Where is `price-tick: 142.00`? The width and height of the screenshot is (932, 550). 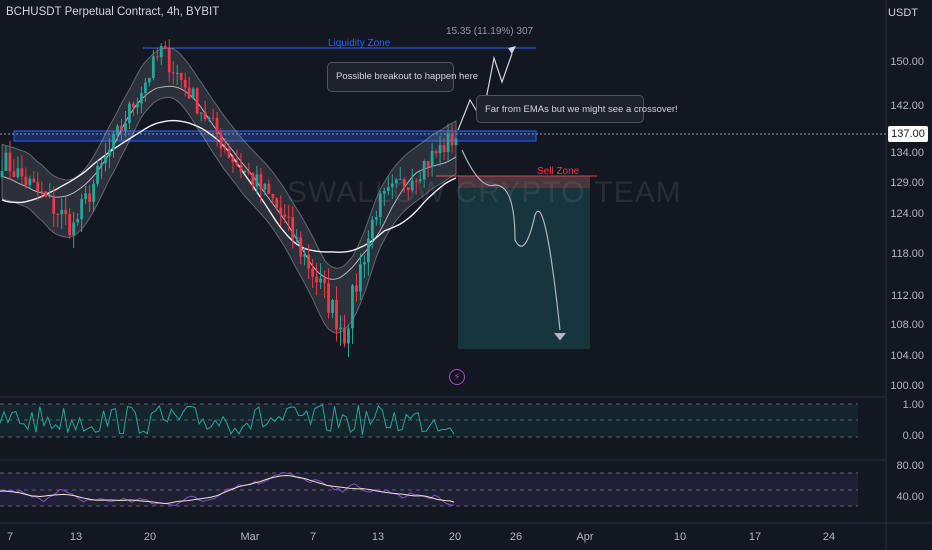
price-tick: 142.00 is located at coordinates (907, 106).